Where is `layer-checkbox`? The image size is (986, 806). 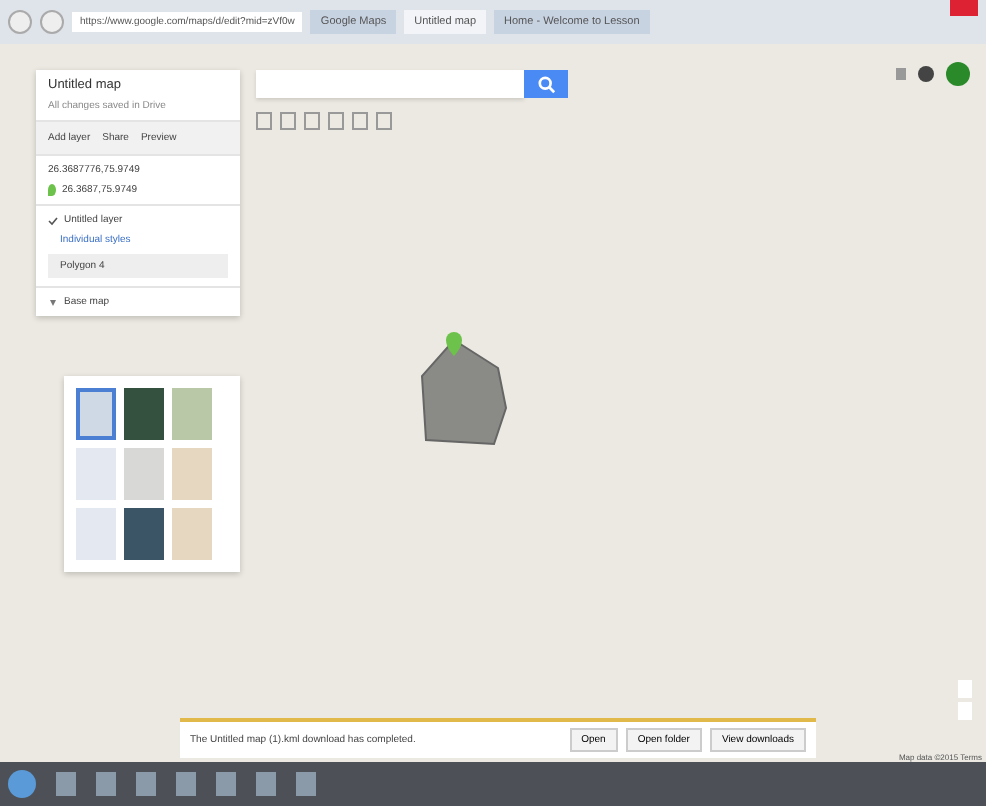 layer-checkbox is located at coordinates (53, 220).